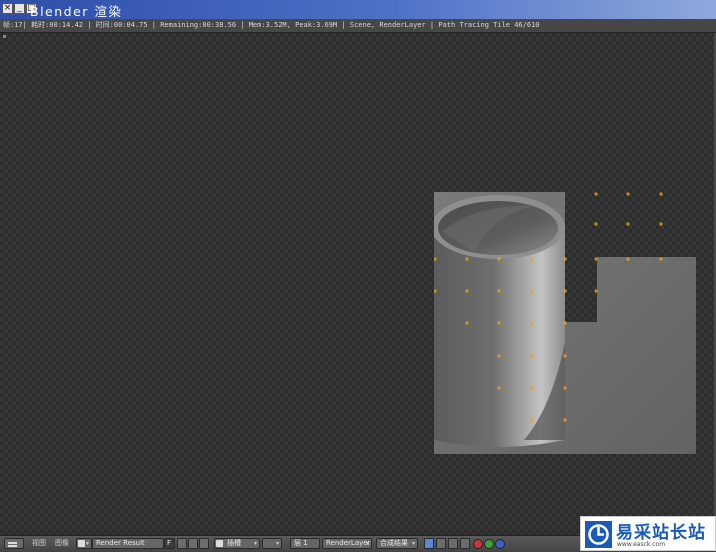 The width and height of the screenshot is (716, 552). Describe the element at coordinates (128, 543) in the screenshot. I see `image-name-field: Render Result` at that location.